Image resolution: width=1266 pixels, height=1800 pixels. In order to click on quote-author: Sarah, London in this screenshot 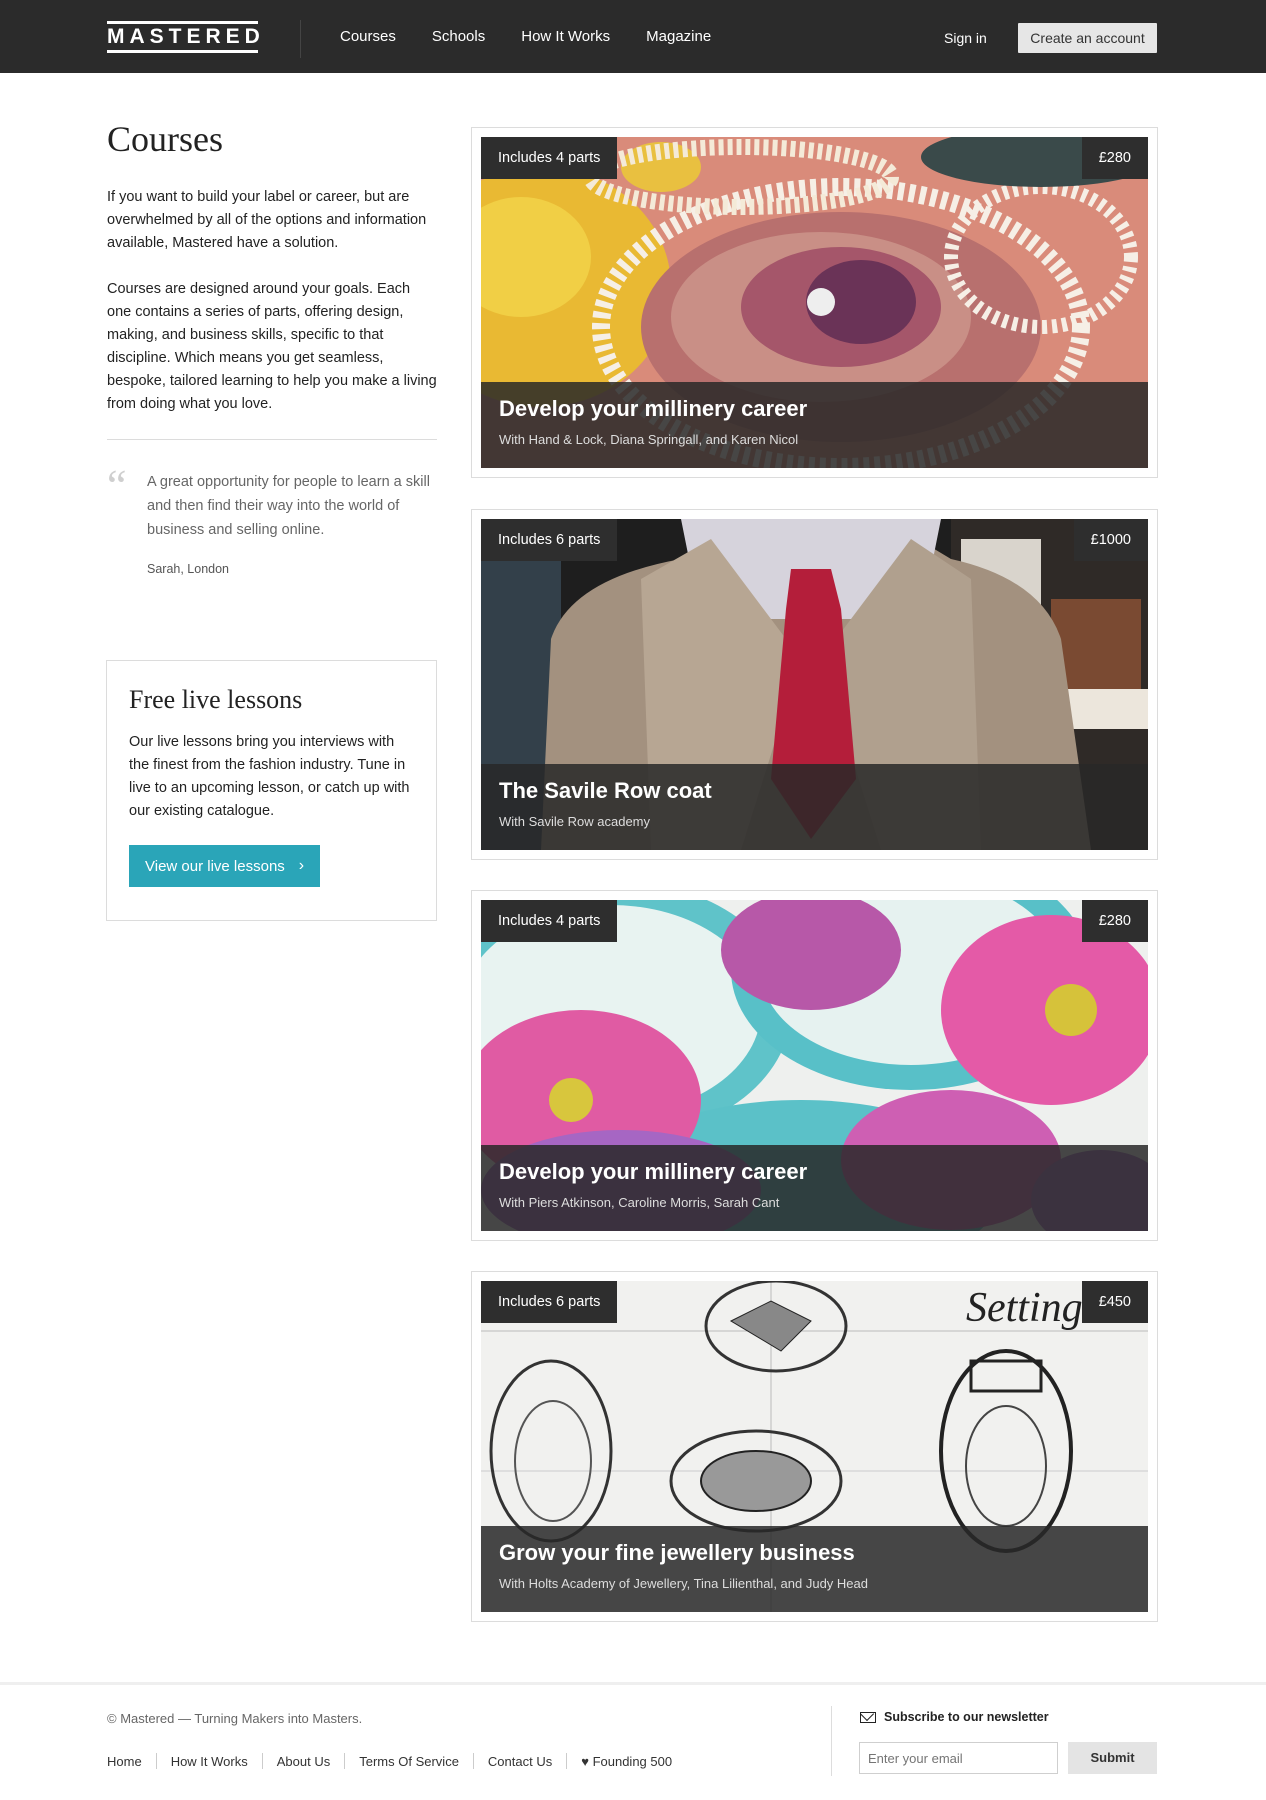, I will do `click(188, 569)`.